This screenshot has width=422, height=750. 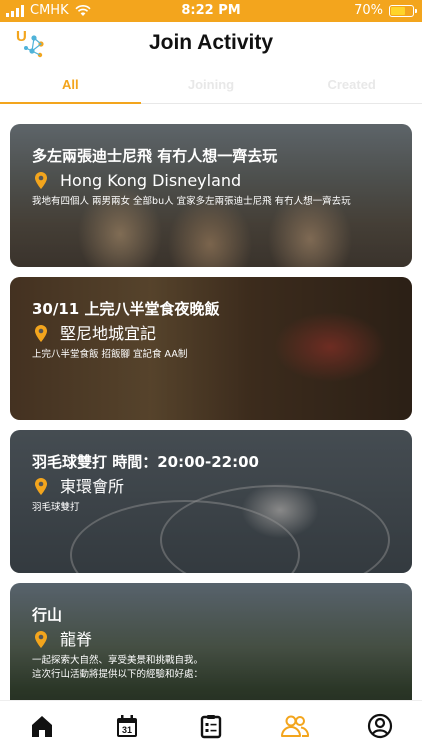 What do you see at coordinates (70, 87) in the screenshot?
I see `tab-all: All` at bounding box center [70, 87].